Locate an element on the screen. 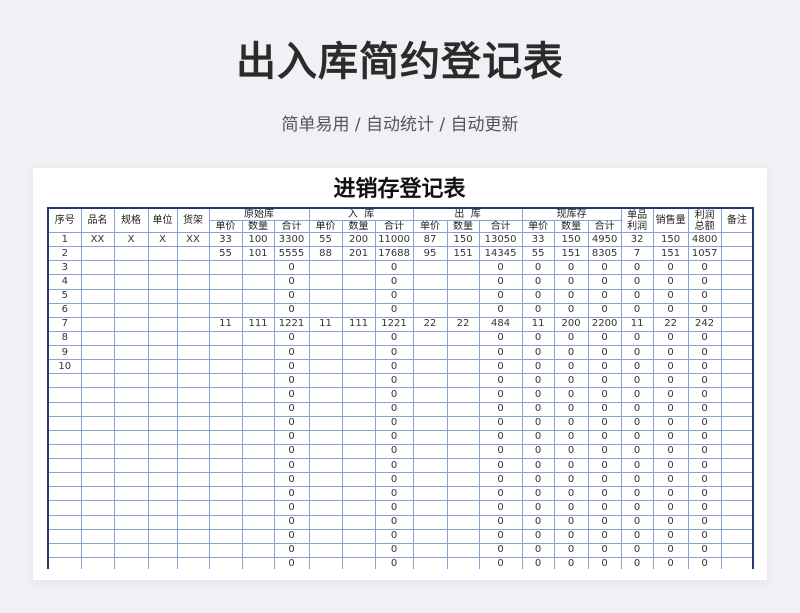 The height and width of the screenshot is (613, 800). cell-outbound-qty: 22 is located at coordinates (463, 324).